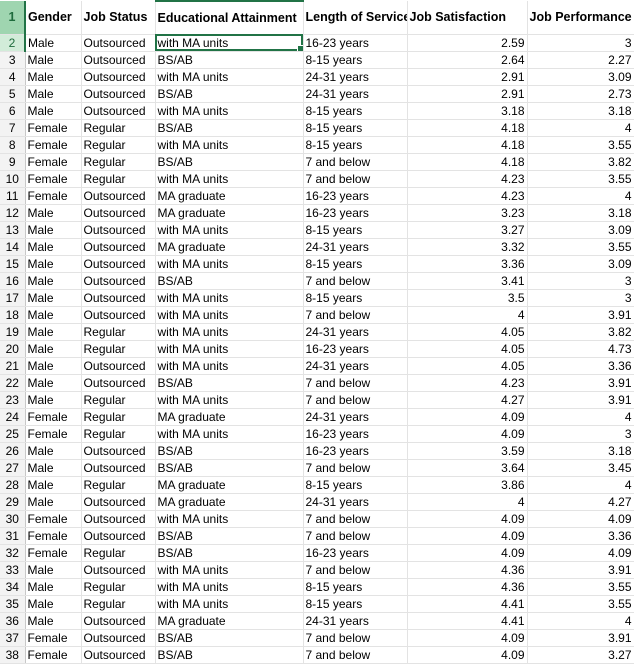 The width and height of the screenshot is (634, 670). What do you see at coordinates (580, 332) in the screenshot?
I see `job-performance-cell: 3.82` at bounding box center [580, 332].